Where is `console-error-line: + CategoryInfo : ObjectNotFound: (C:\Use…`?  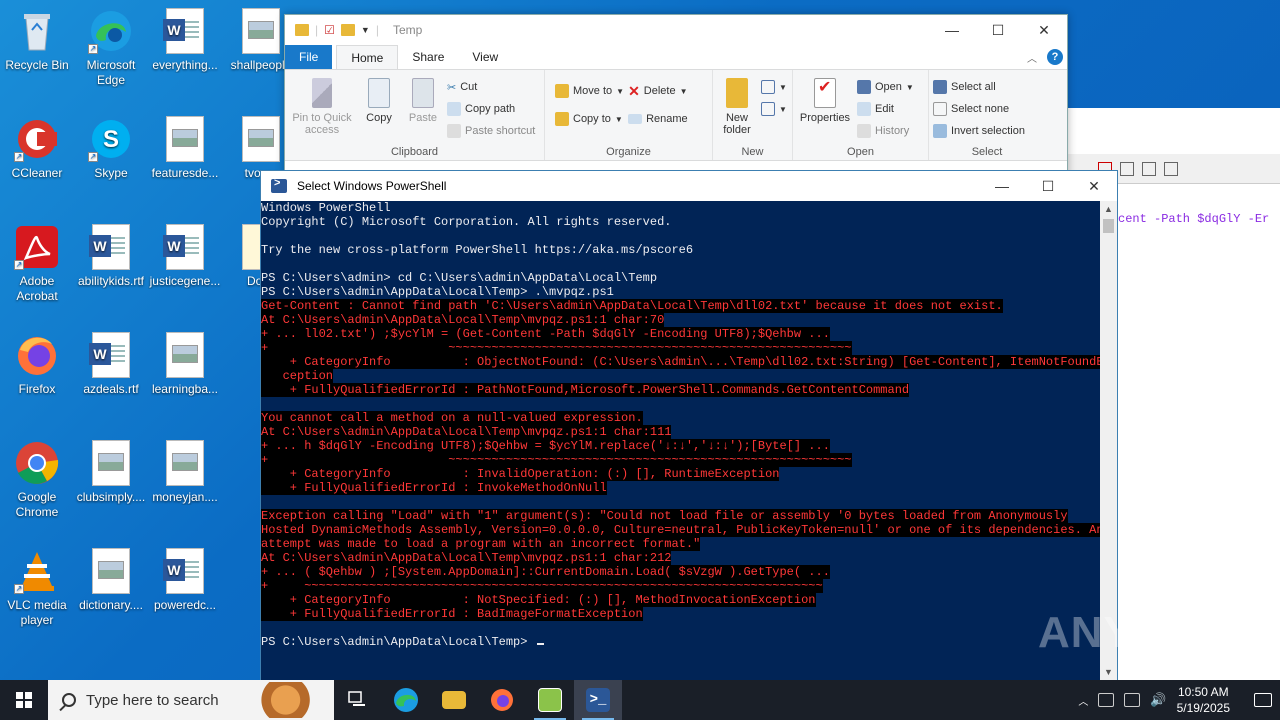
console-error-line: + CategoryInfo : ObjectNotFound: (C:\Use… is located at coordinates (686, 362).